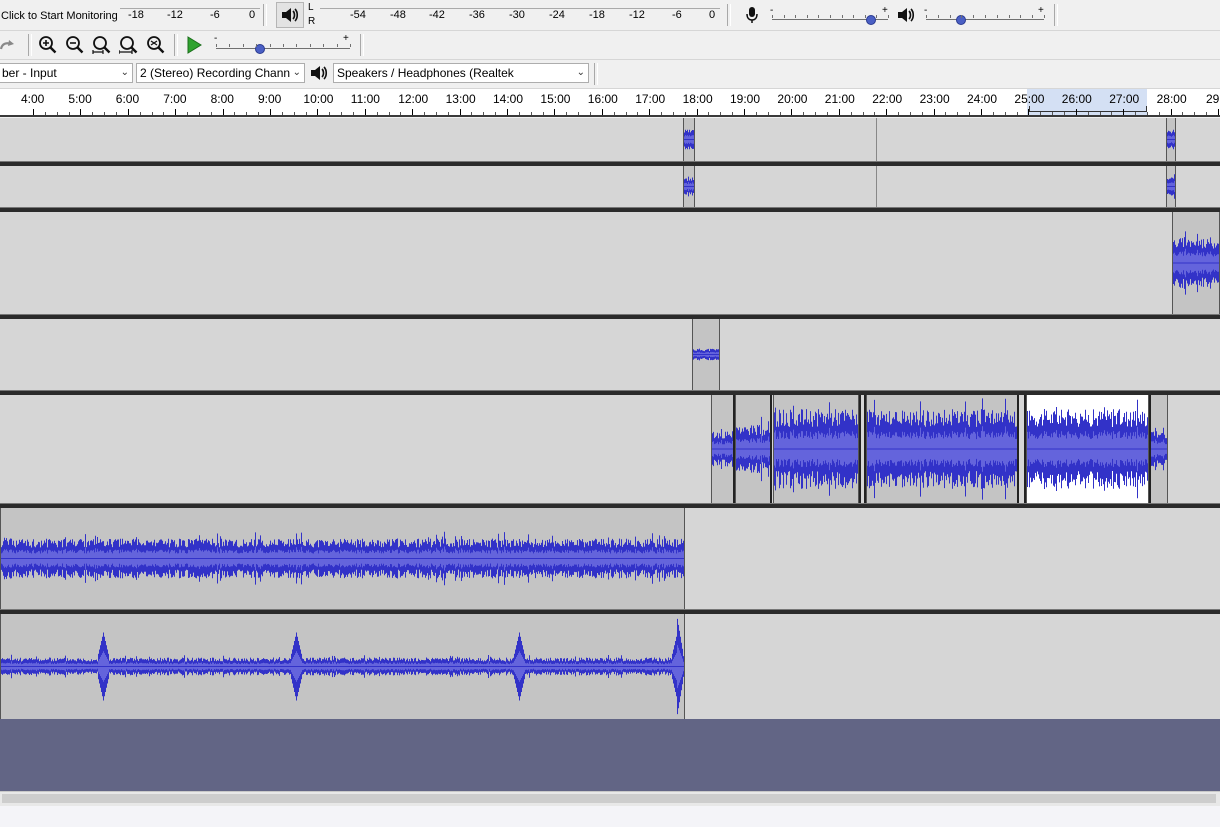 This screenshot has width=1220, height=827. I want to click on timeline-label: 9:00, so click(270, 99).